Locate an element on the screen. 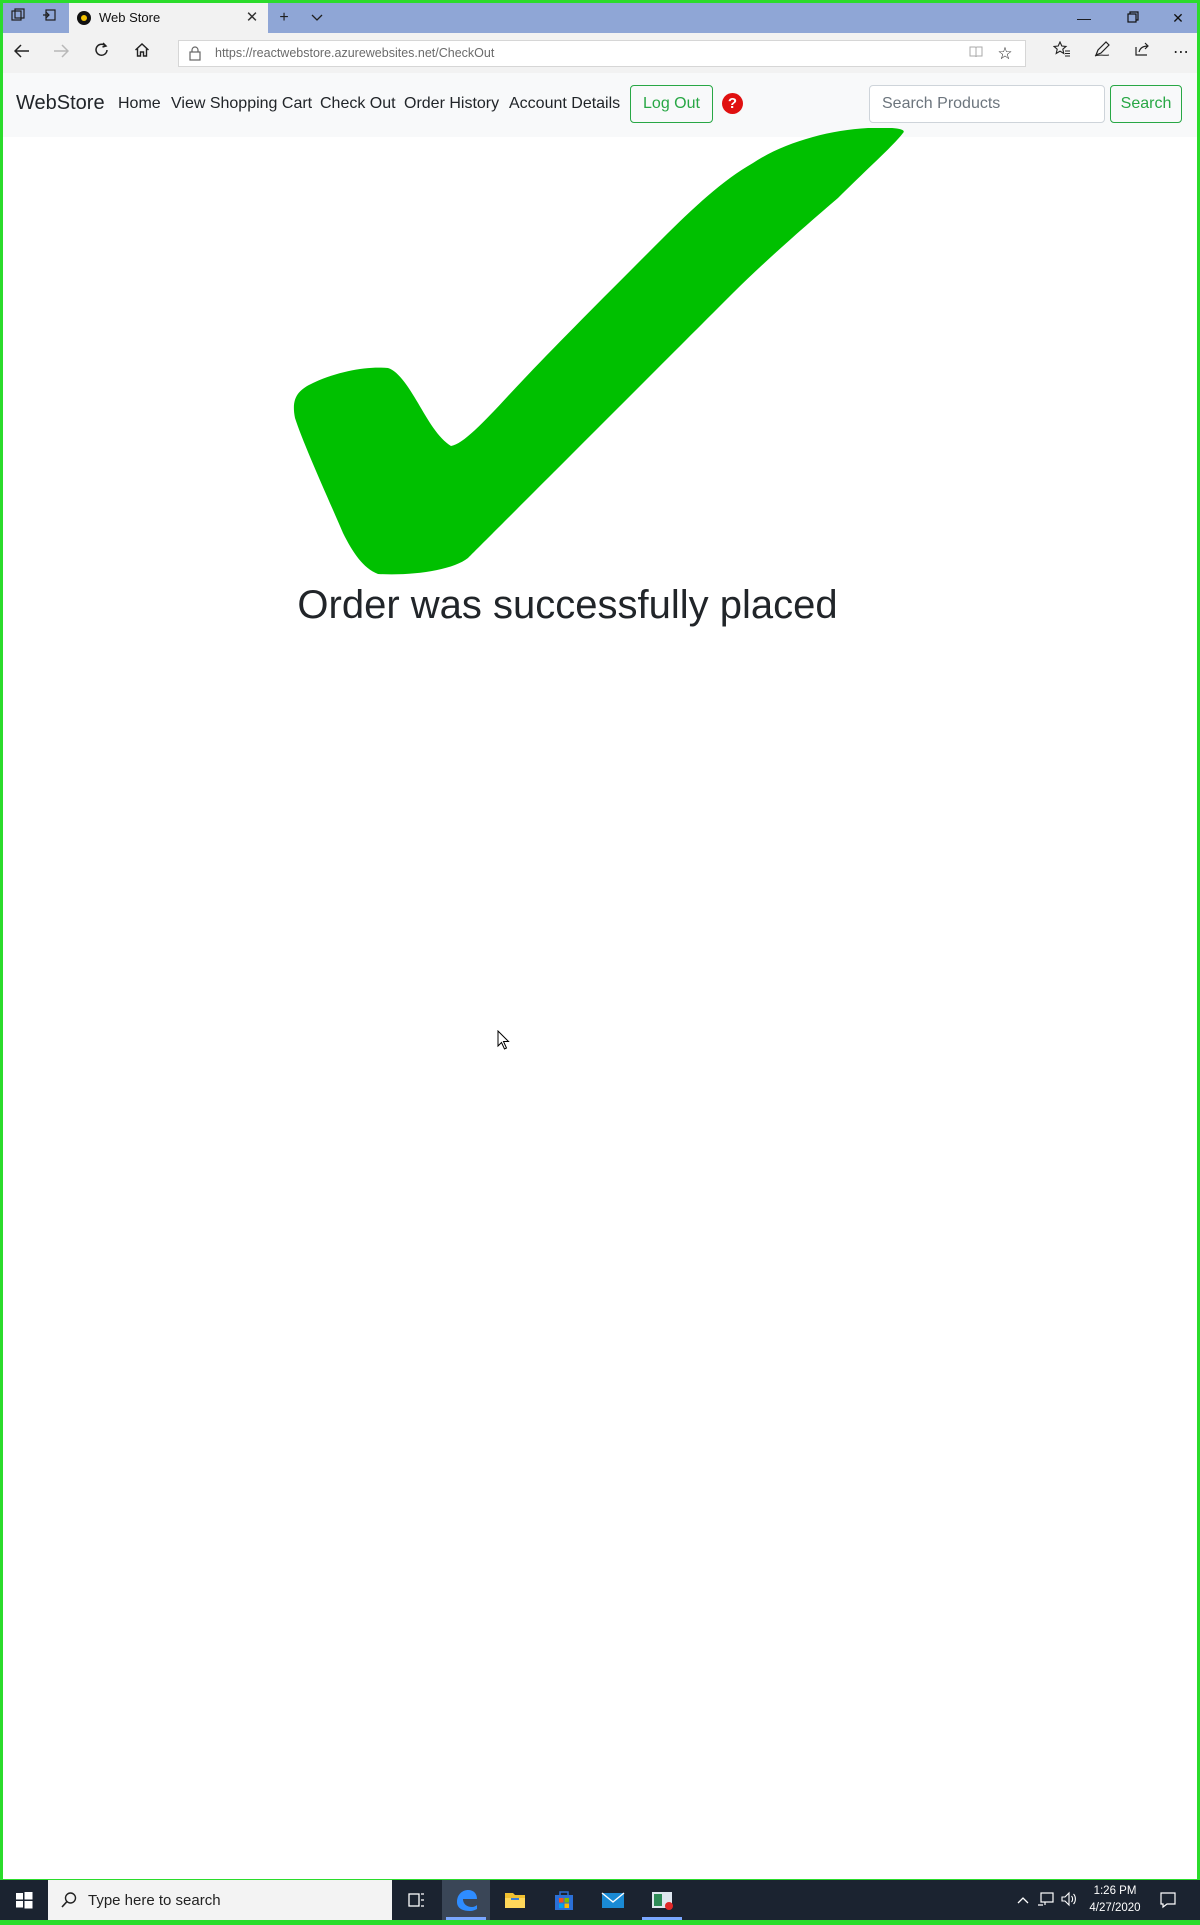 This screenshot has height=1925, width=1200. remote-app-icon is located at coordinates (662, 1900).